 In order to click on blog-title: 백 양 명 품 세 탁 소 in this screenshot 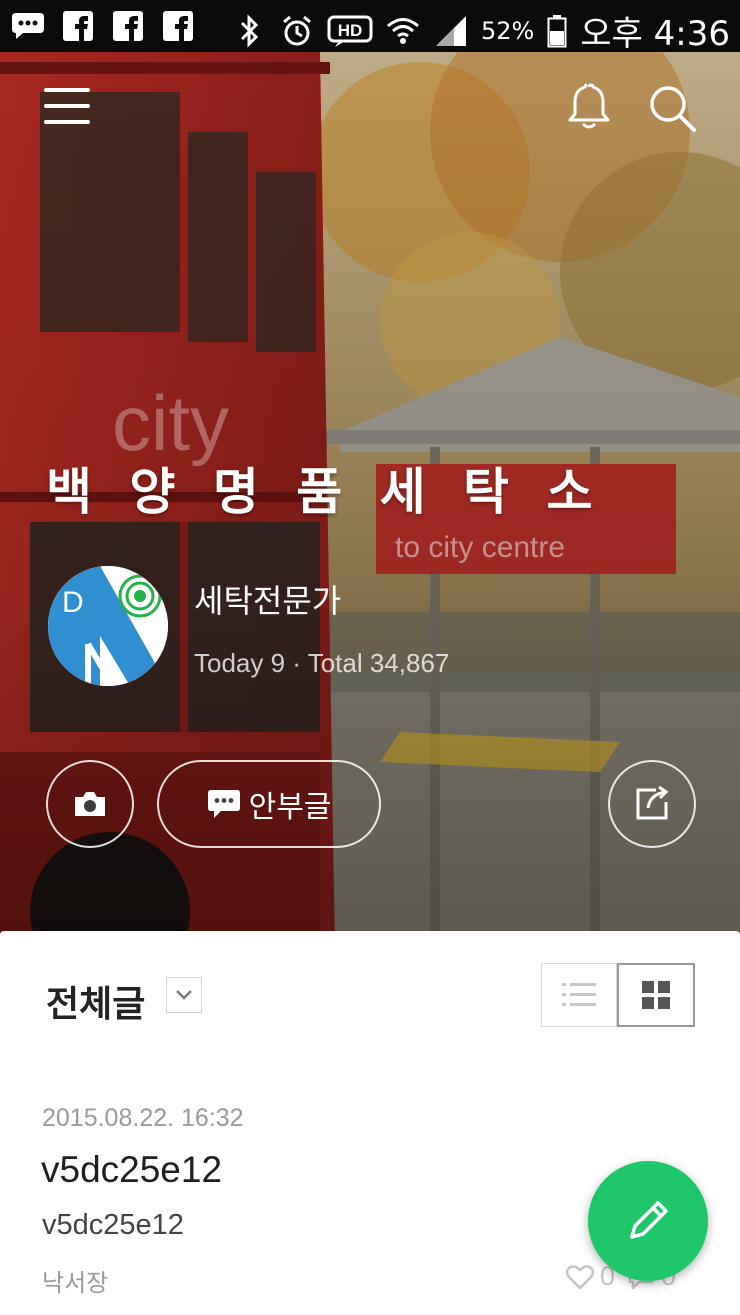, I will do `click(324, 492)`.